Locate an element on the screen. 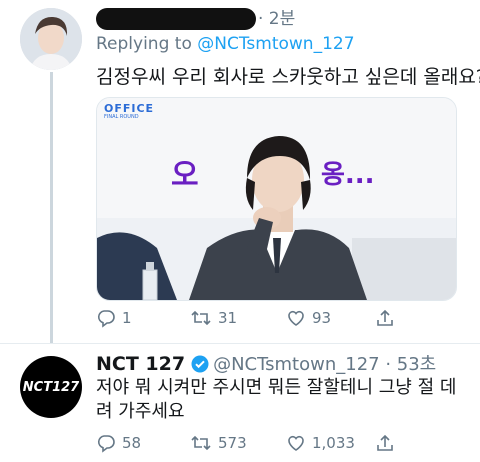 The height and width of the screenshot is (462, 480). retweet-count: 31 is located at coordinates (228, 318).